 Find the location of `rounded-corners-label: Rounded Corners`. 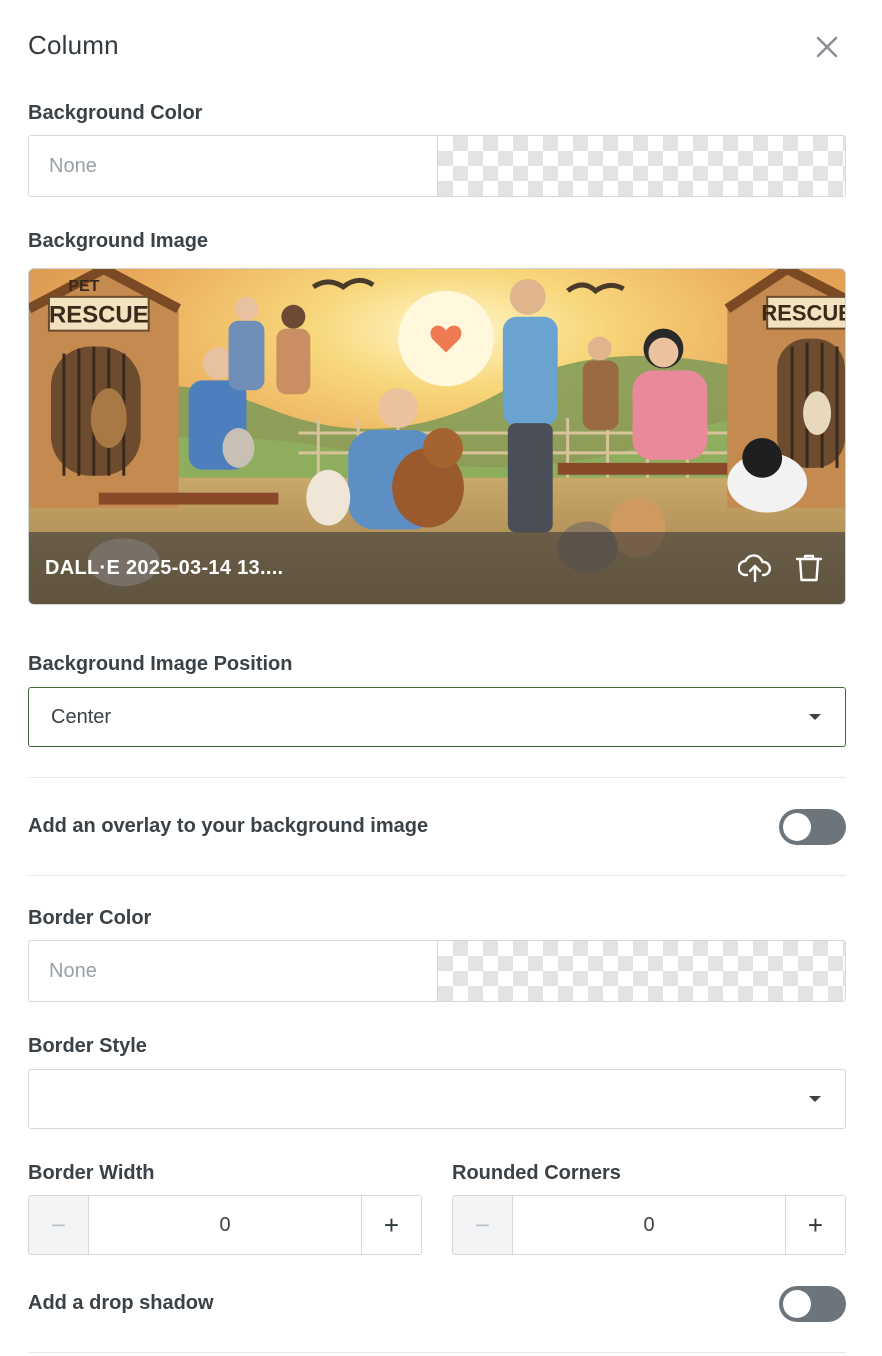

rounded-corners-label: Rounded Corners is located at coordinates (536, 1173).